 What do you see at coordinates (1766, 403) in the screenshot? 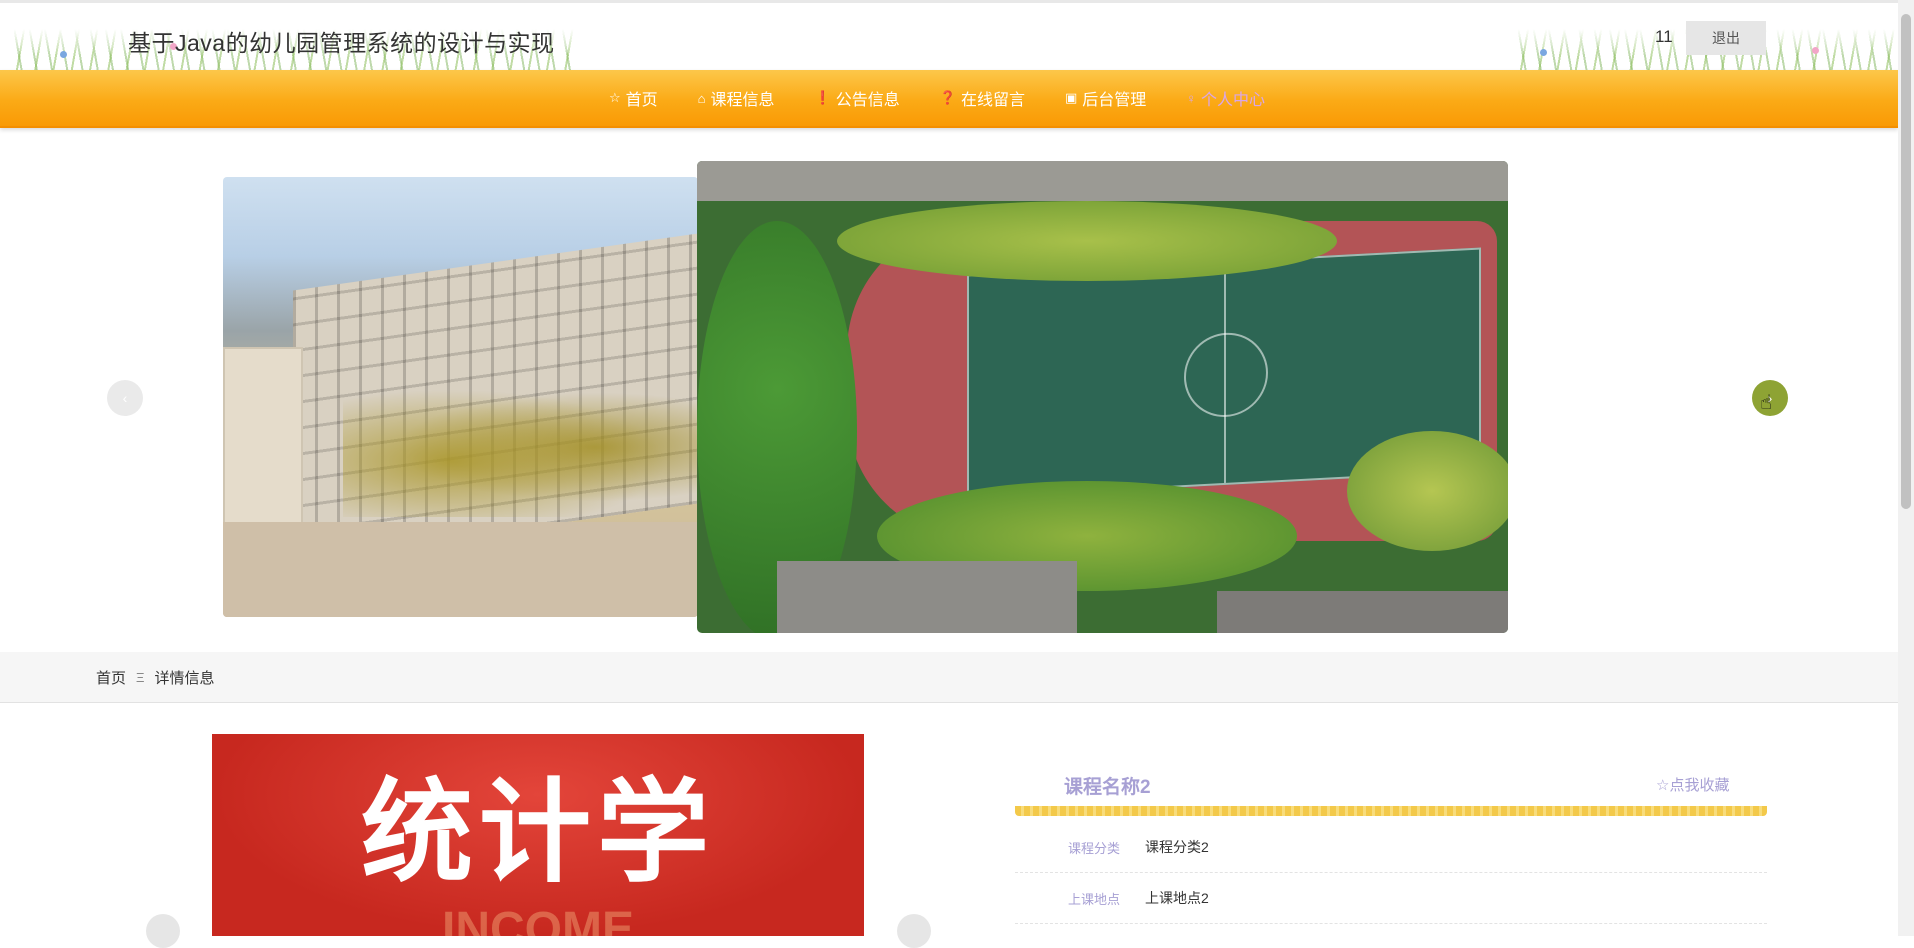
I see `hand-cursor-icon: ☝` at bounding box center [1766, 403].